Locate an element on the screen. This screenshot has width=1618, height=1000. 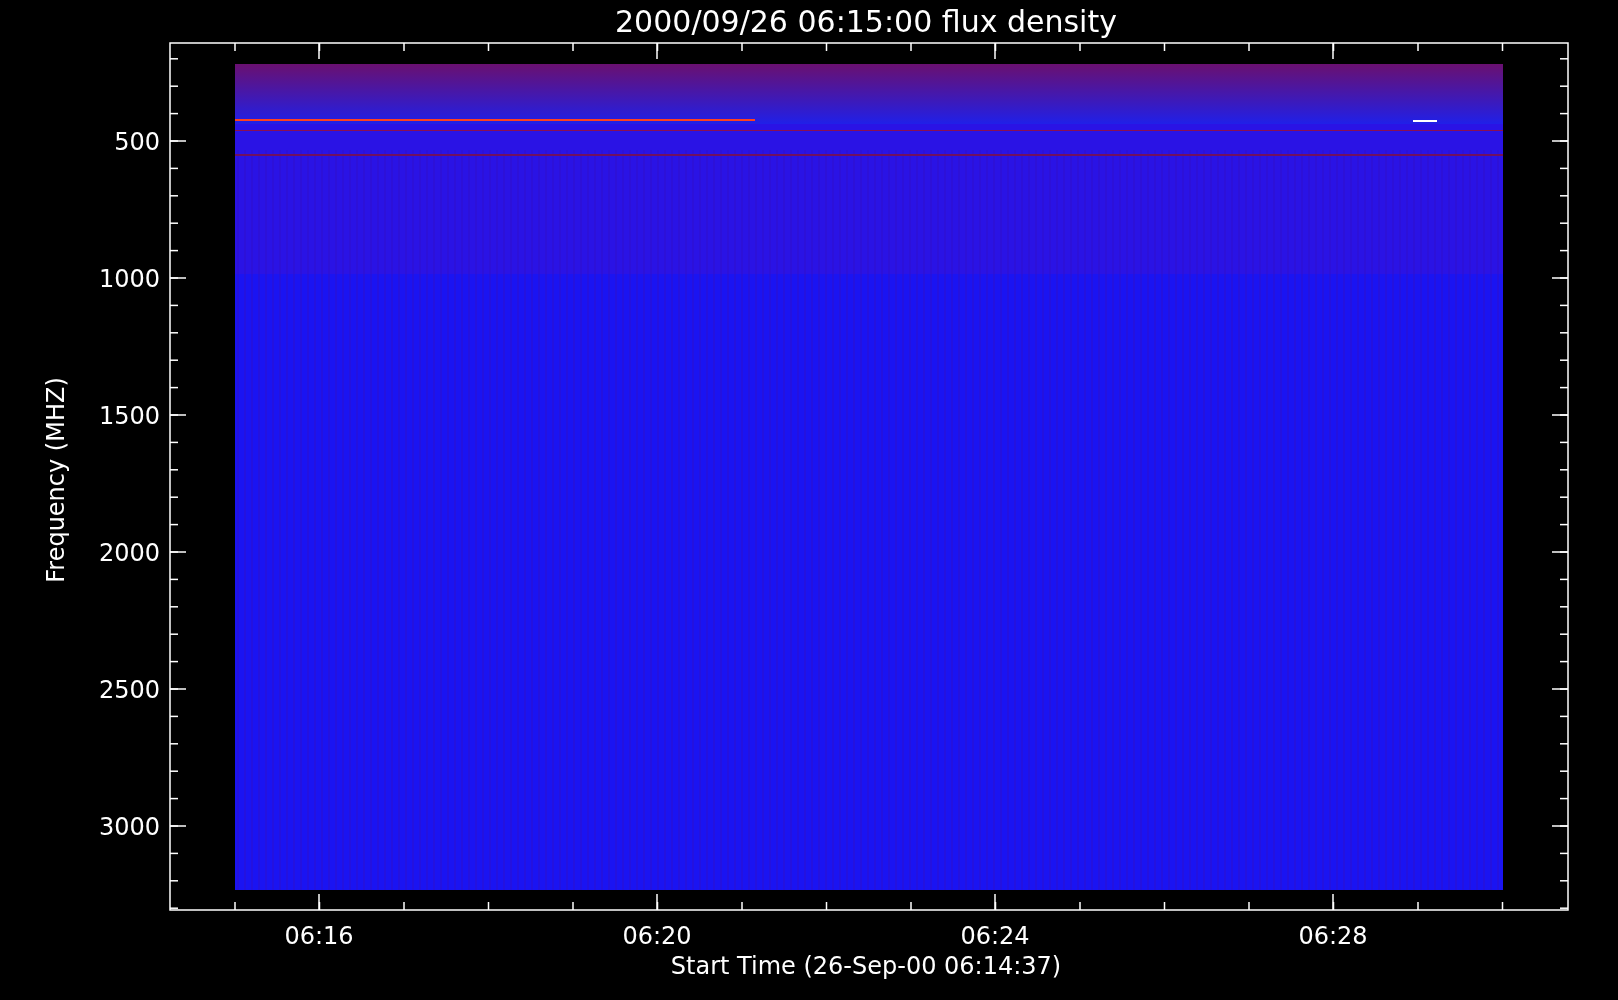
y-tick-label: 2500 is located at coordinates (129, 690).